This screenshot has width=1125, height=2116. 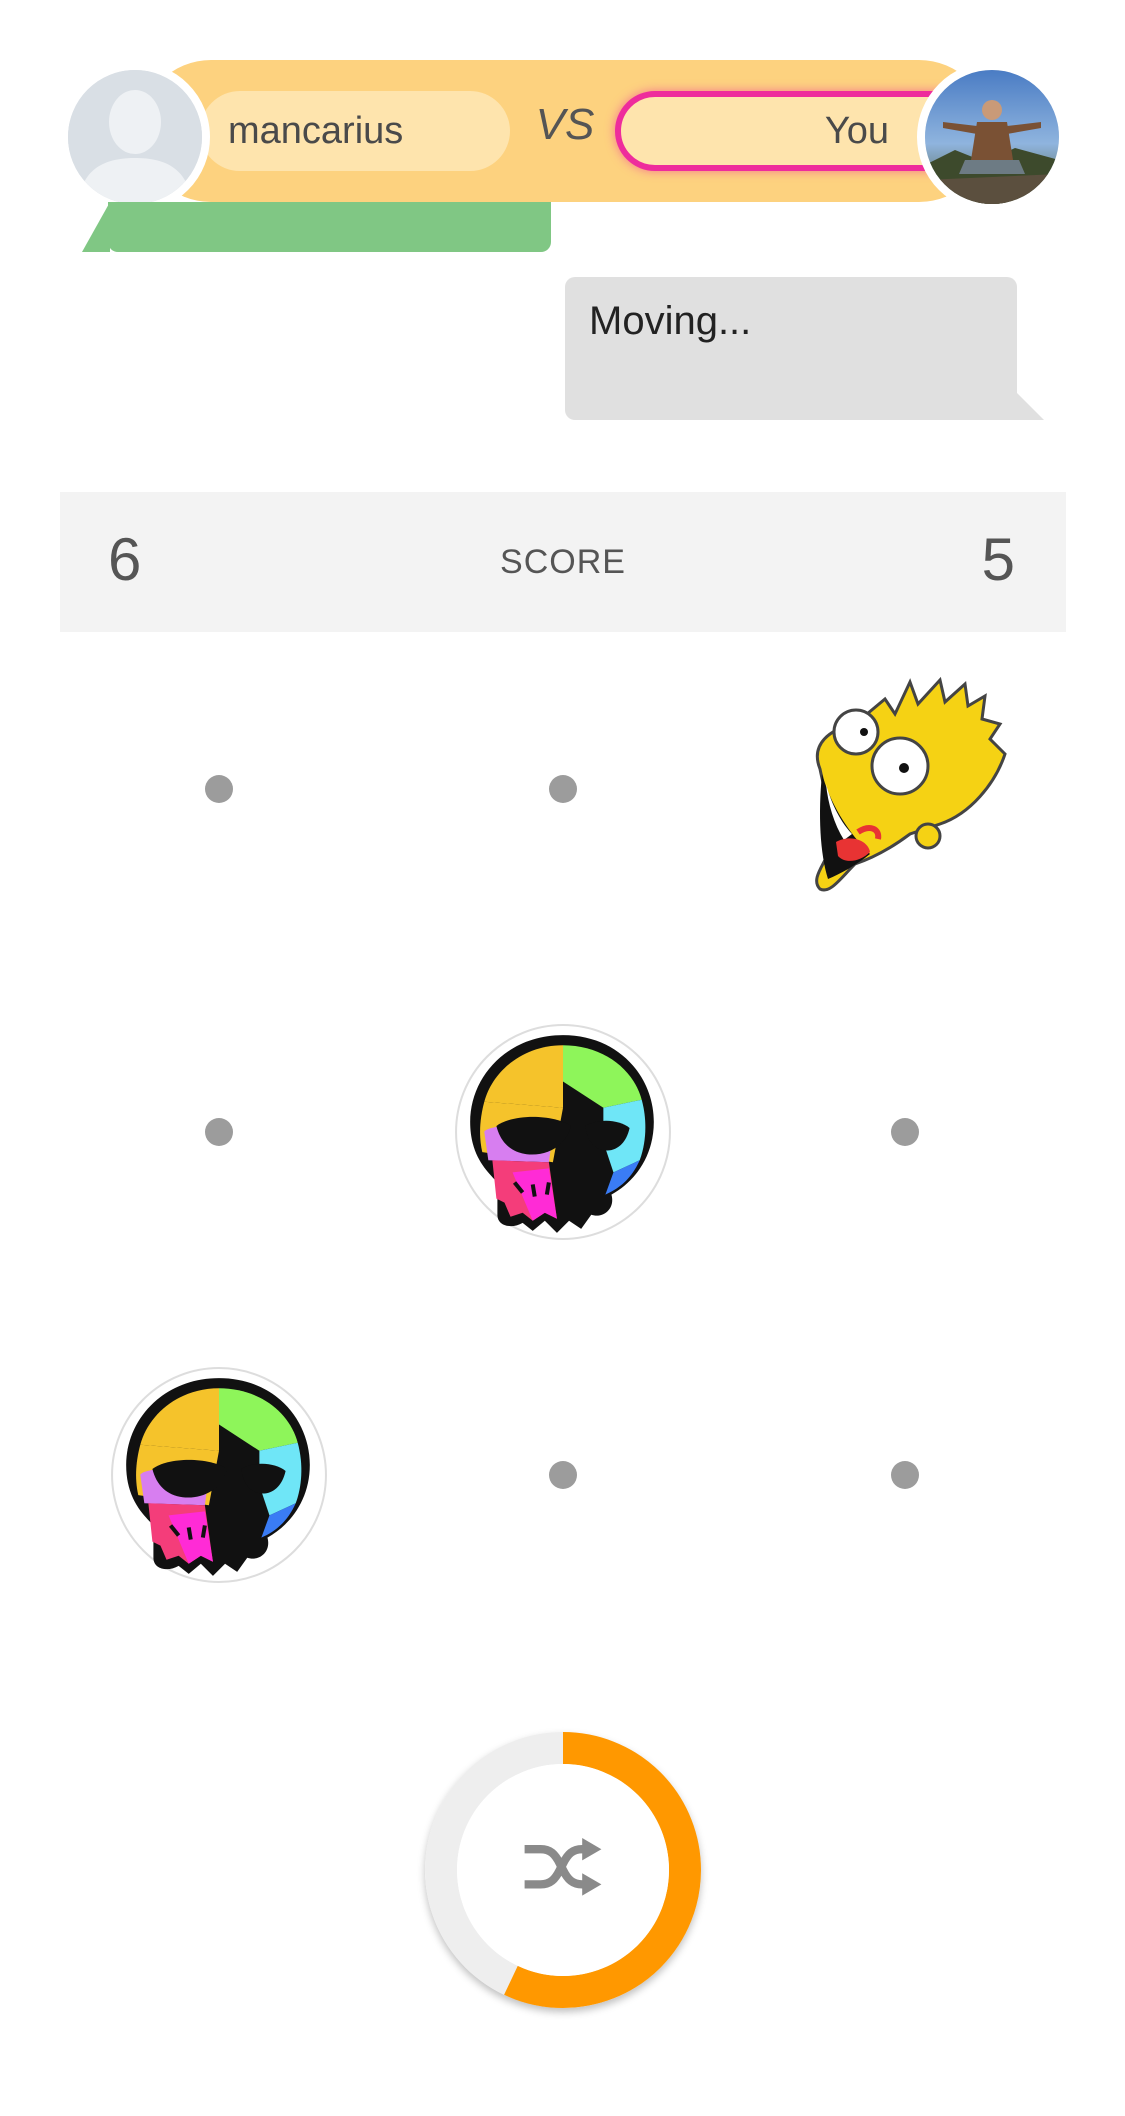 What do you see at coordinates (316, 130) in the screenshot?
I see `opponent-name: mancarius` at bounding box center [316, 130].